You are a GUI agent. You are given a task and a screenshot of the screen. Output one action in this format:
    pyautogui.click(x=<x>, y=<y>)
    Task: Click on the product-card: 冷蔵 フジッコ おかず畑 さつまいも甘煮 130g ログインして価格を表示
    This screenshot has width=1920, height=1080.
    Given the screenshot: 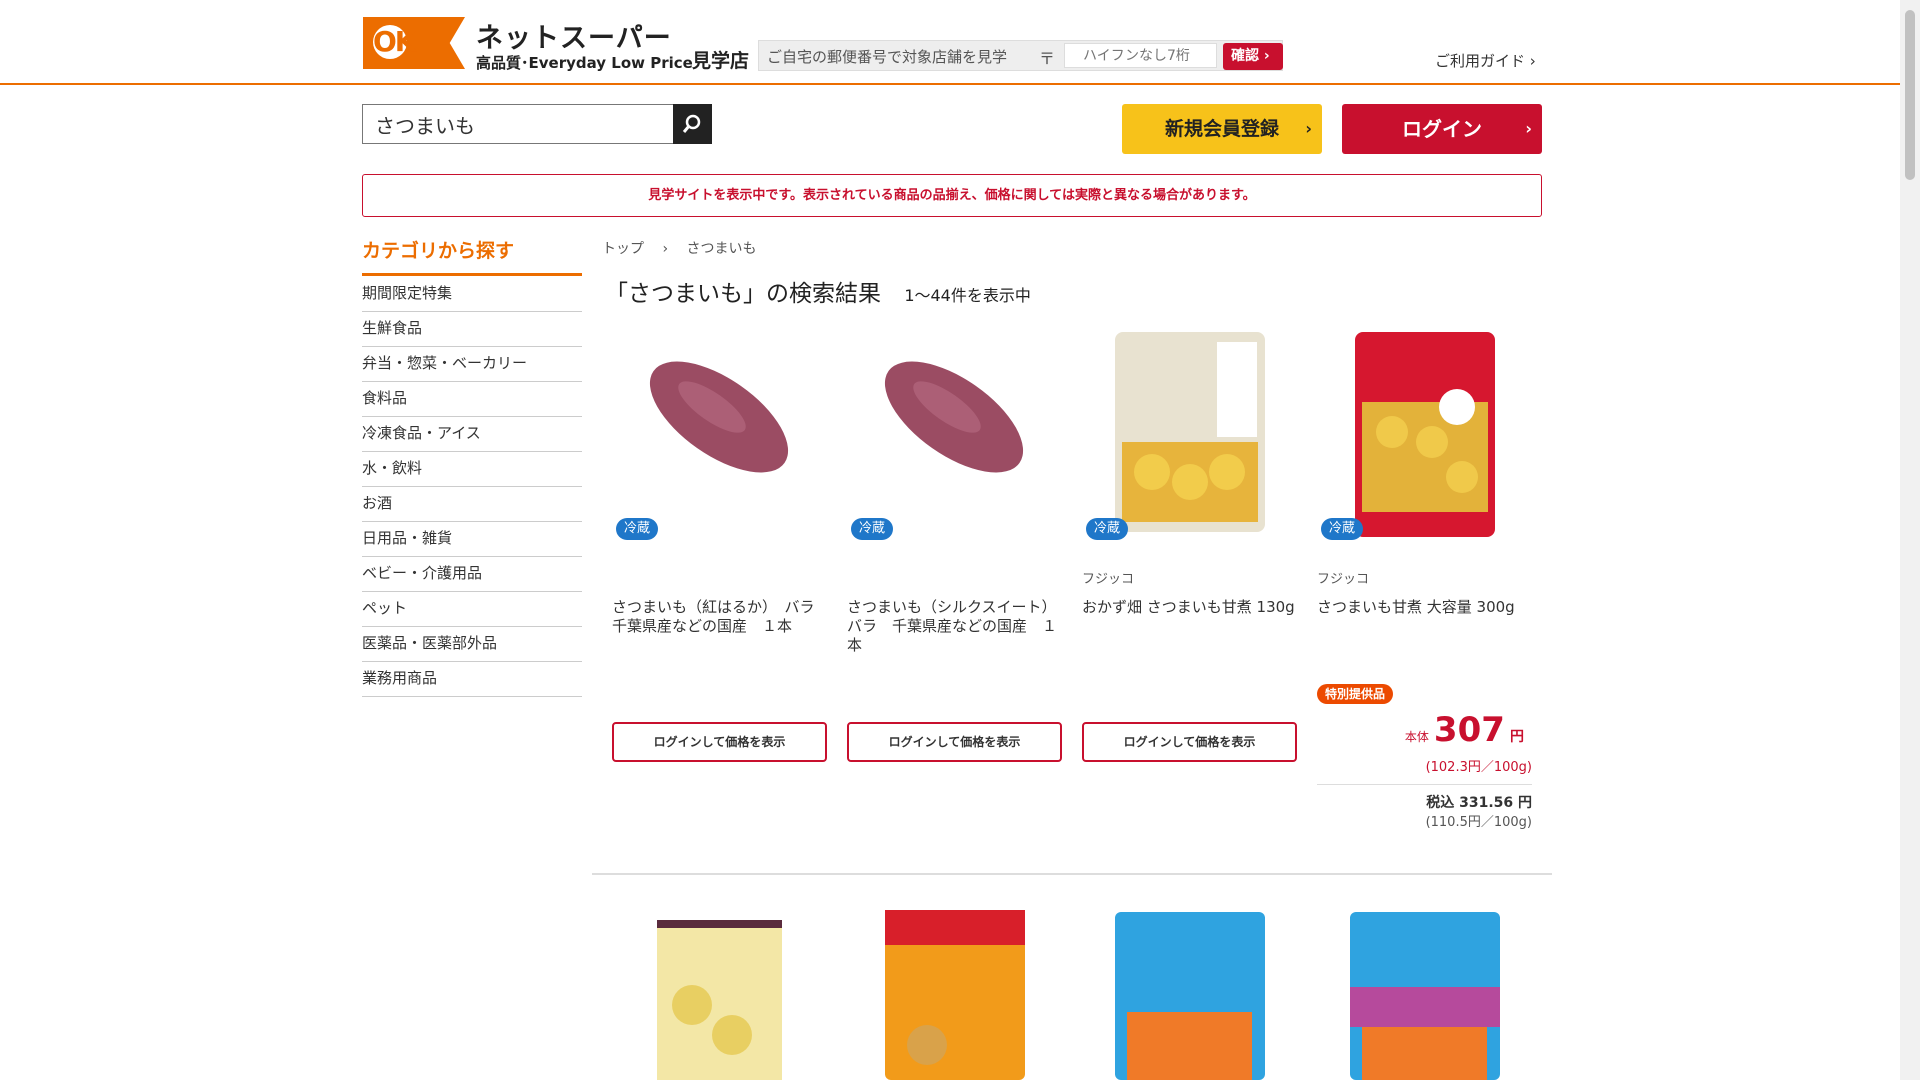 What is the action you would take?
    pyautogui.click(x=1189, y=567)
    